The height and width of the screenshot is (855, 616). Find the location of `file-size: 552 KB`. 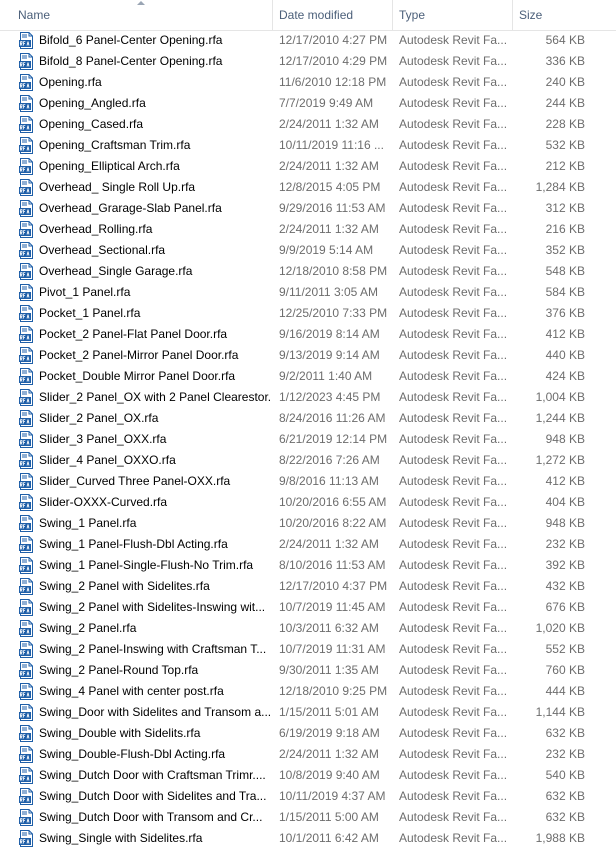

file-size: 552 KB is located at coordinates (565, 649).